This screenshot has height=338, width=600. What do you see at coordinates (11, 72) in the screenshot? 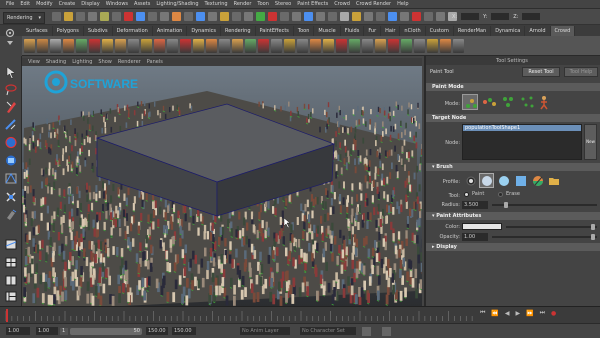
I see `select-tool-icon` at bounding box center [11, 72].